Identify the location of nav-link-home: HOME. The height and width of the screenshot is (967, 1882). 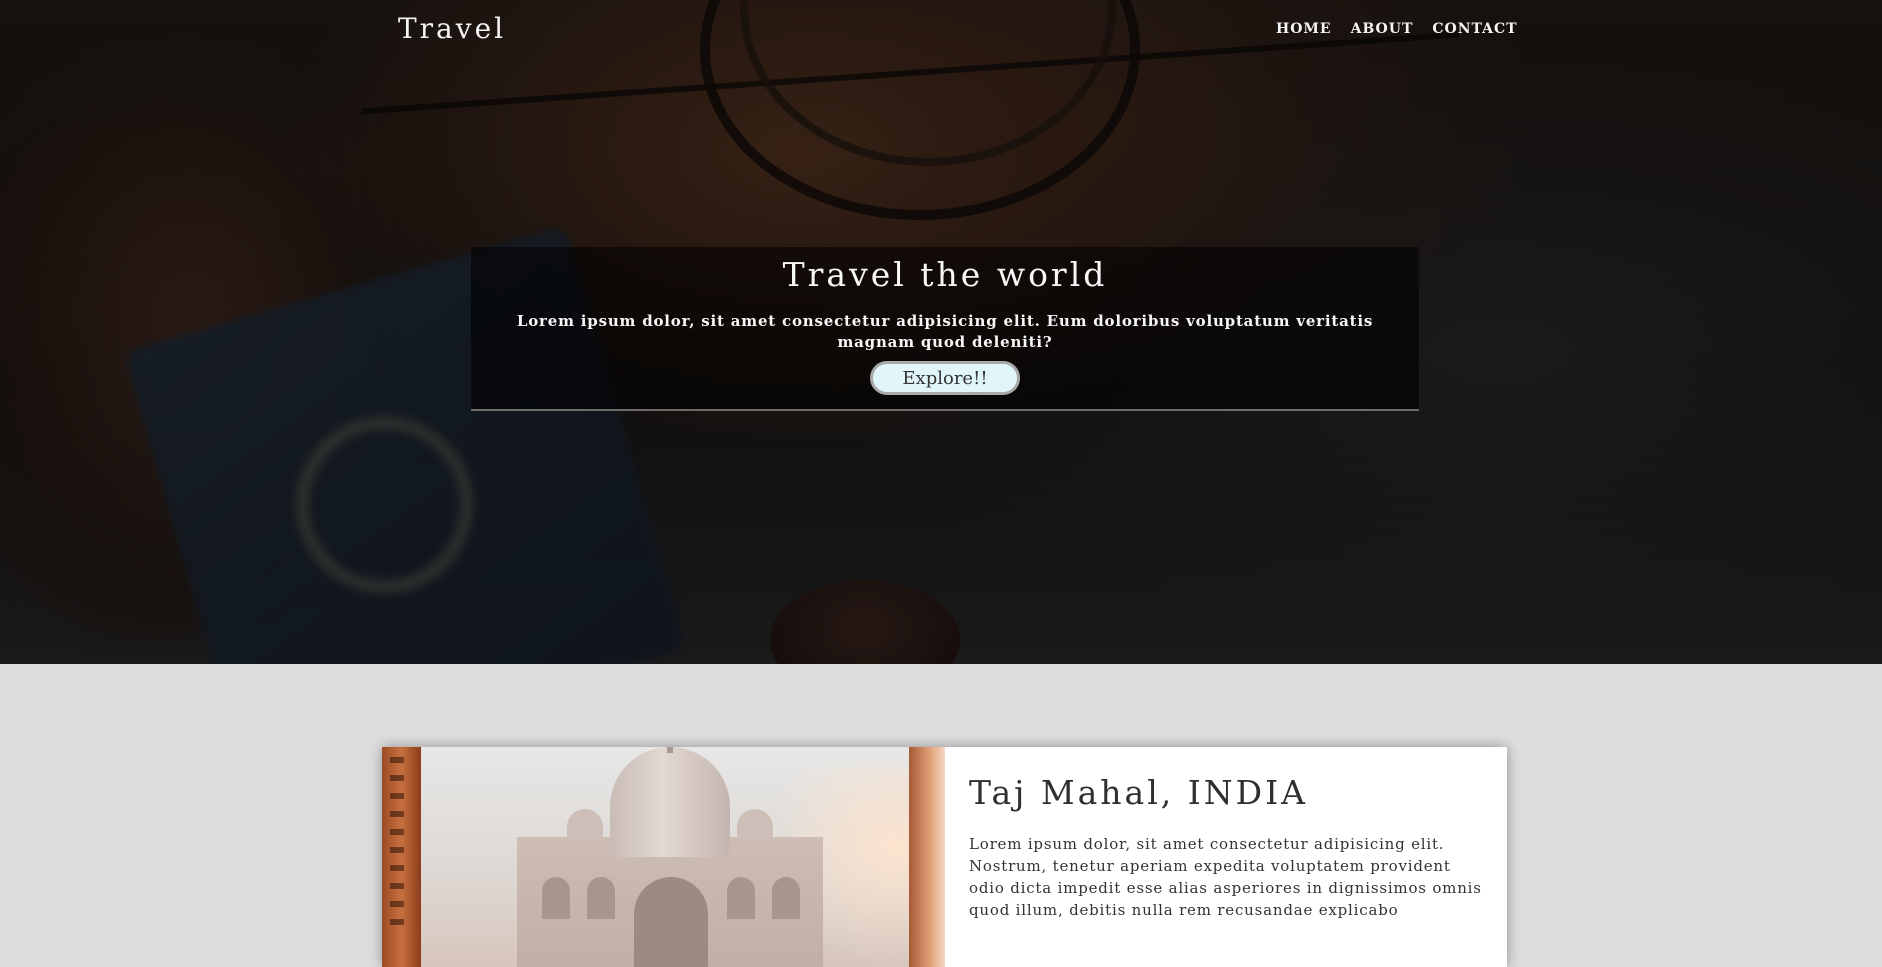
(1304, 29).